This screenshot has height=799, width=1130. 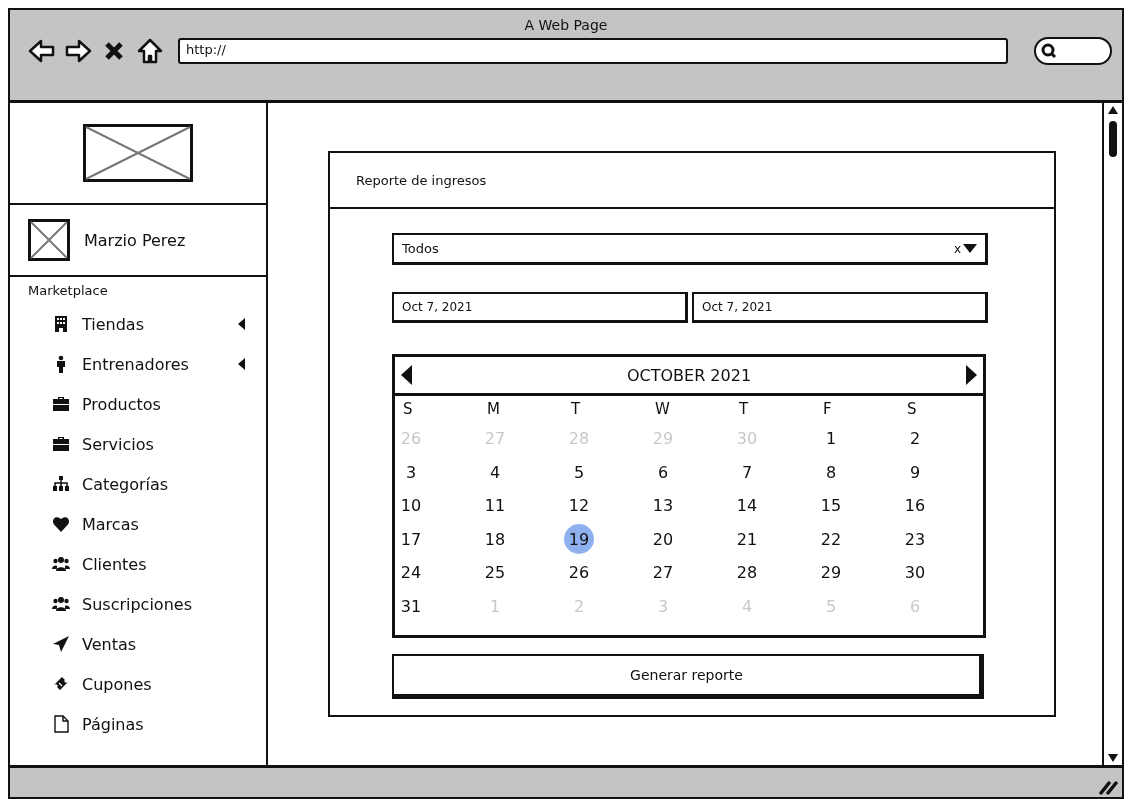 I want to click on calendar-day: 30, so click(x=915, y=572).